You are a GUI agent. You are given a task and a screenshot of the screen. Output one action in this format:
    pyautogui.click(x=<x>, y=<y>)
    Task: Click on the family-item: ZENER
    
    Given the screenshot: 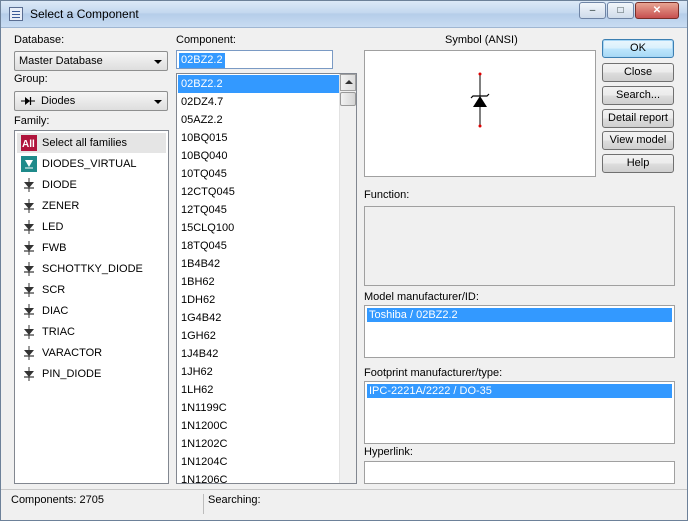 What is the action you would take?
    pyautogui.click(x=91, y=206)
    